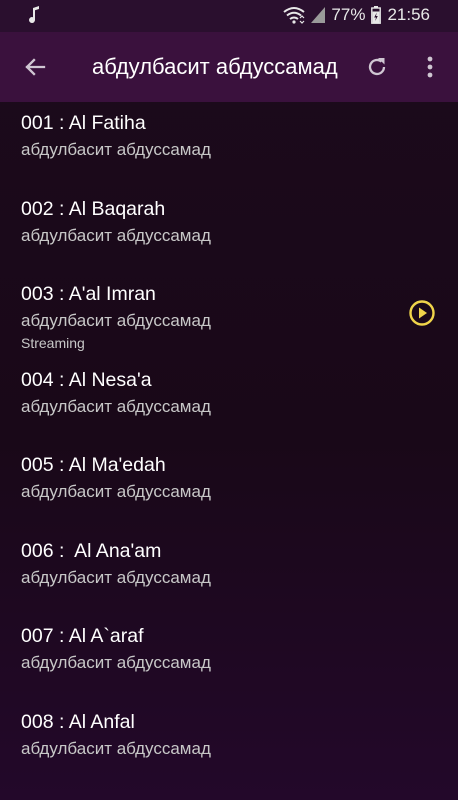  What do you see at coordinates (229, 573) in the screenshot?
I see `list-item: 006 : Al Ana'am абдулбасит абдуссамад` at bounding box center [229, 573].